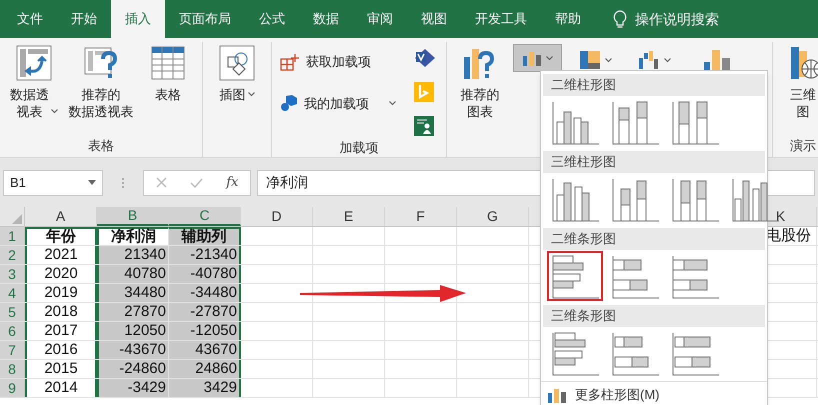  I want to click on table-cell: 年份, so click(61, 236).